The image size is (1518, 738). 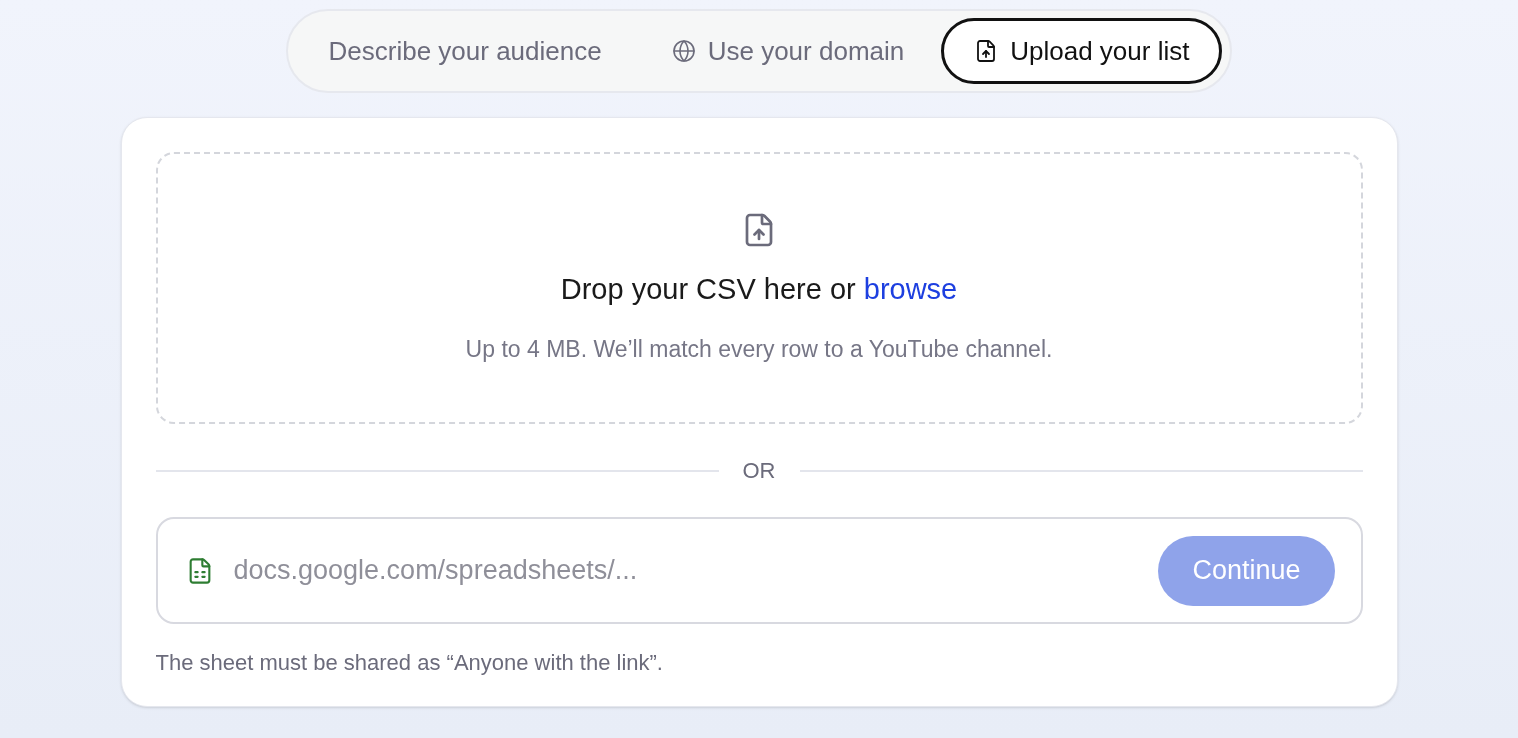 I want to click on drop-title: Drop your CSV here or, so click(x=708, y=289).